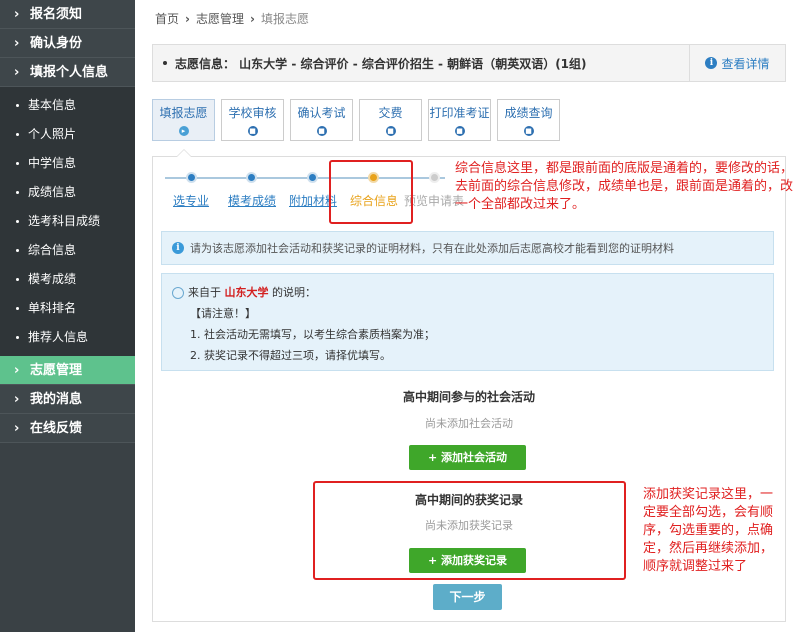 The image size is (798, 632). I want to click on breadcrumb: 首页 › 志愿管理 › 填报志愿, so click(232, 18).